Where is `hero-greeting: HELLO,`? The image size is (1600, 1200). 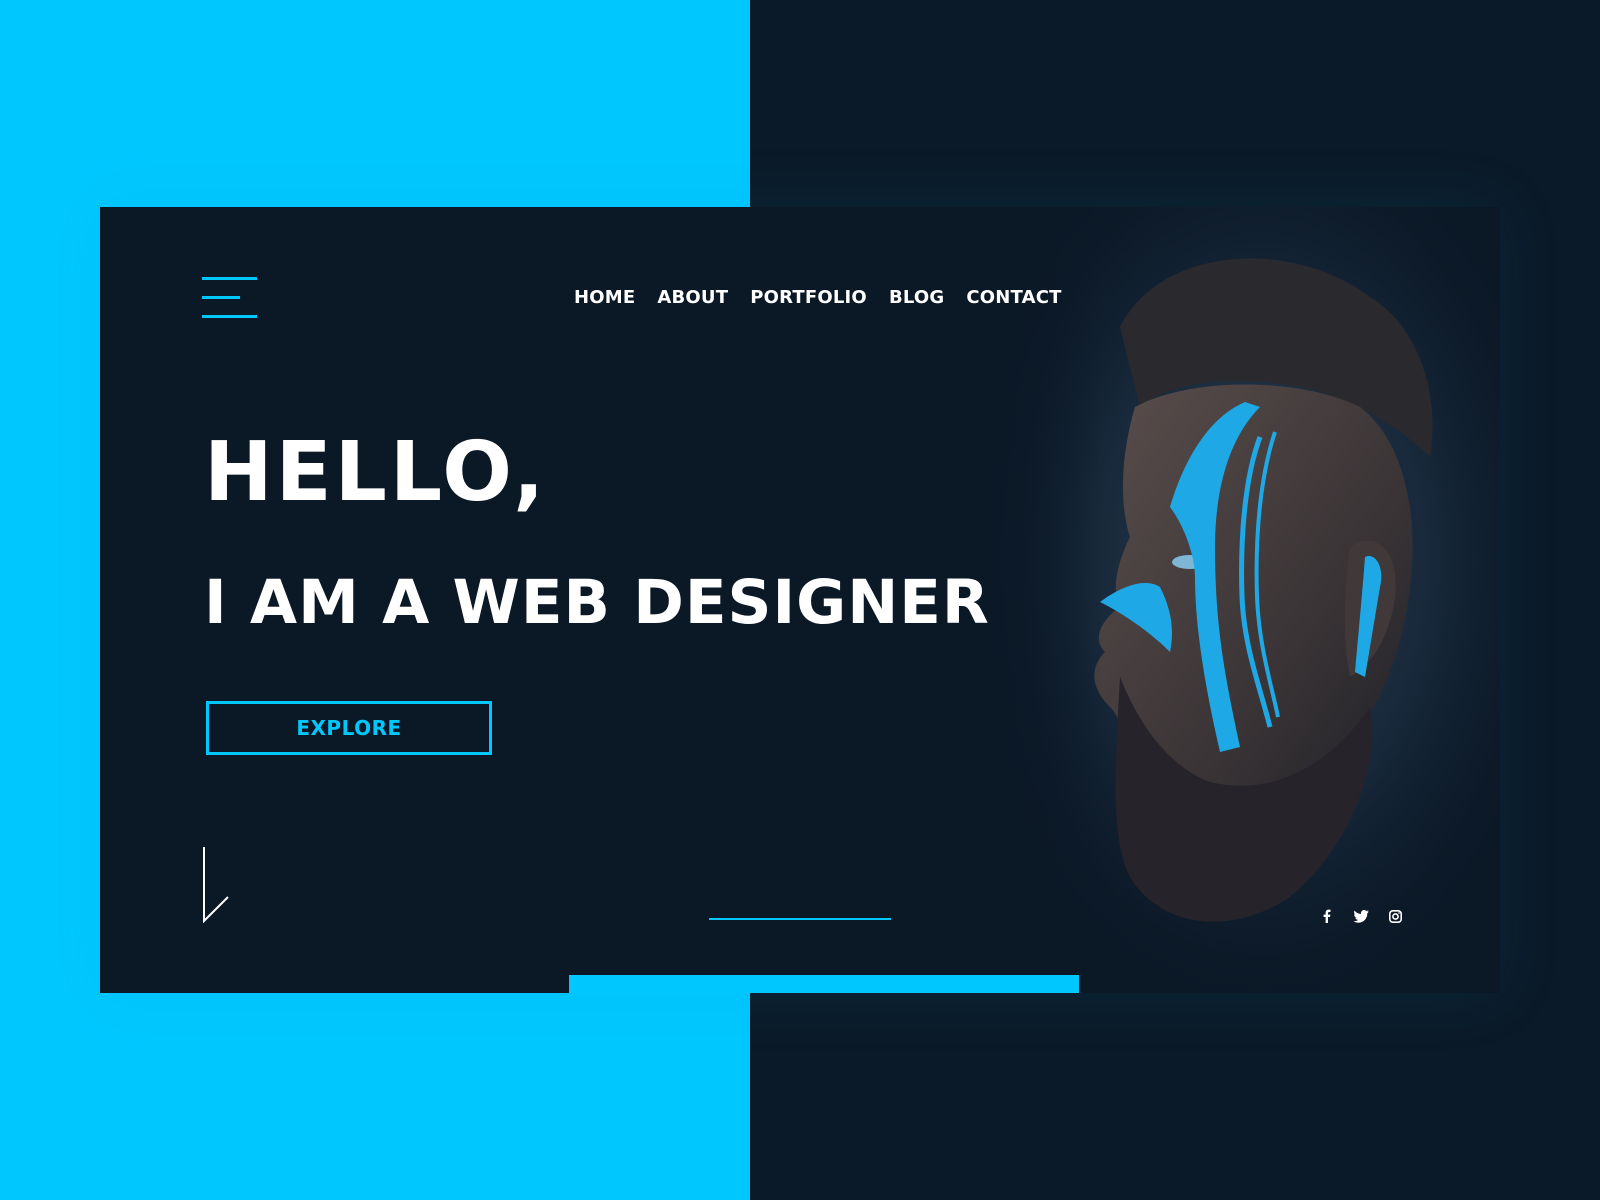 hero-greeting: HELLO, is located at coordinates (376, 472).